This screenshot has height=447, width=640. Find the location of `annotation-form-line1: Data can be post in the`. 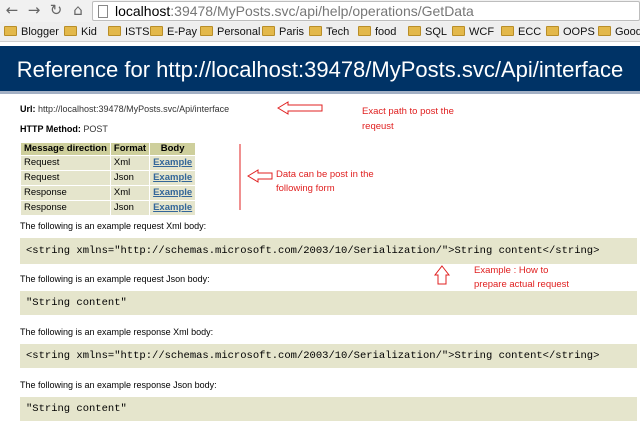

annotation-form-line1: Data can be post in the is located at coordinates (325, 174).